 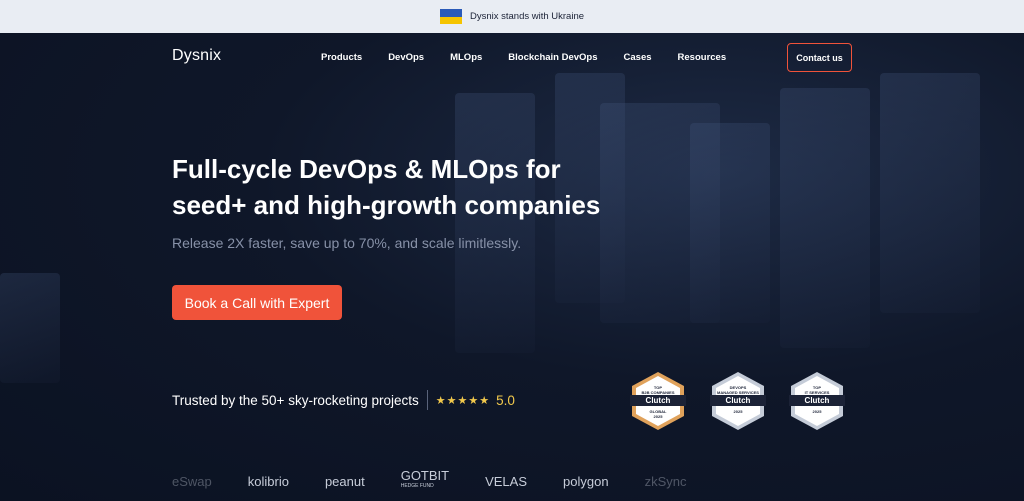 What do you see at coordinates (192, 481) in the screenshot?
I see `logo-eswap: eSwap` at bounding box center [192, 481].